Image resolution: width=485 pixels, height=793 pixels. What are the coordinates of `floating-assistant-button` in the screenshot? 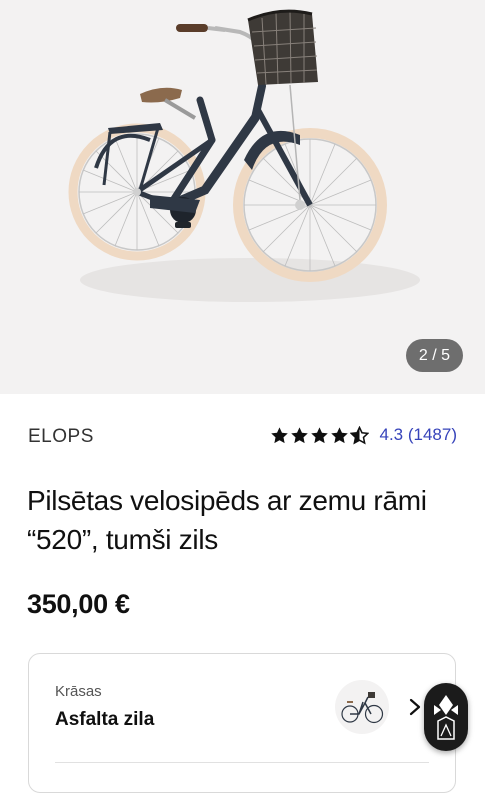 It's located at (446, 717).